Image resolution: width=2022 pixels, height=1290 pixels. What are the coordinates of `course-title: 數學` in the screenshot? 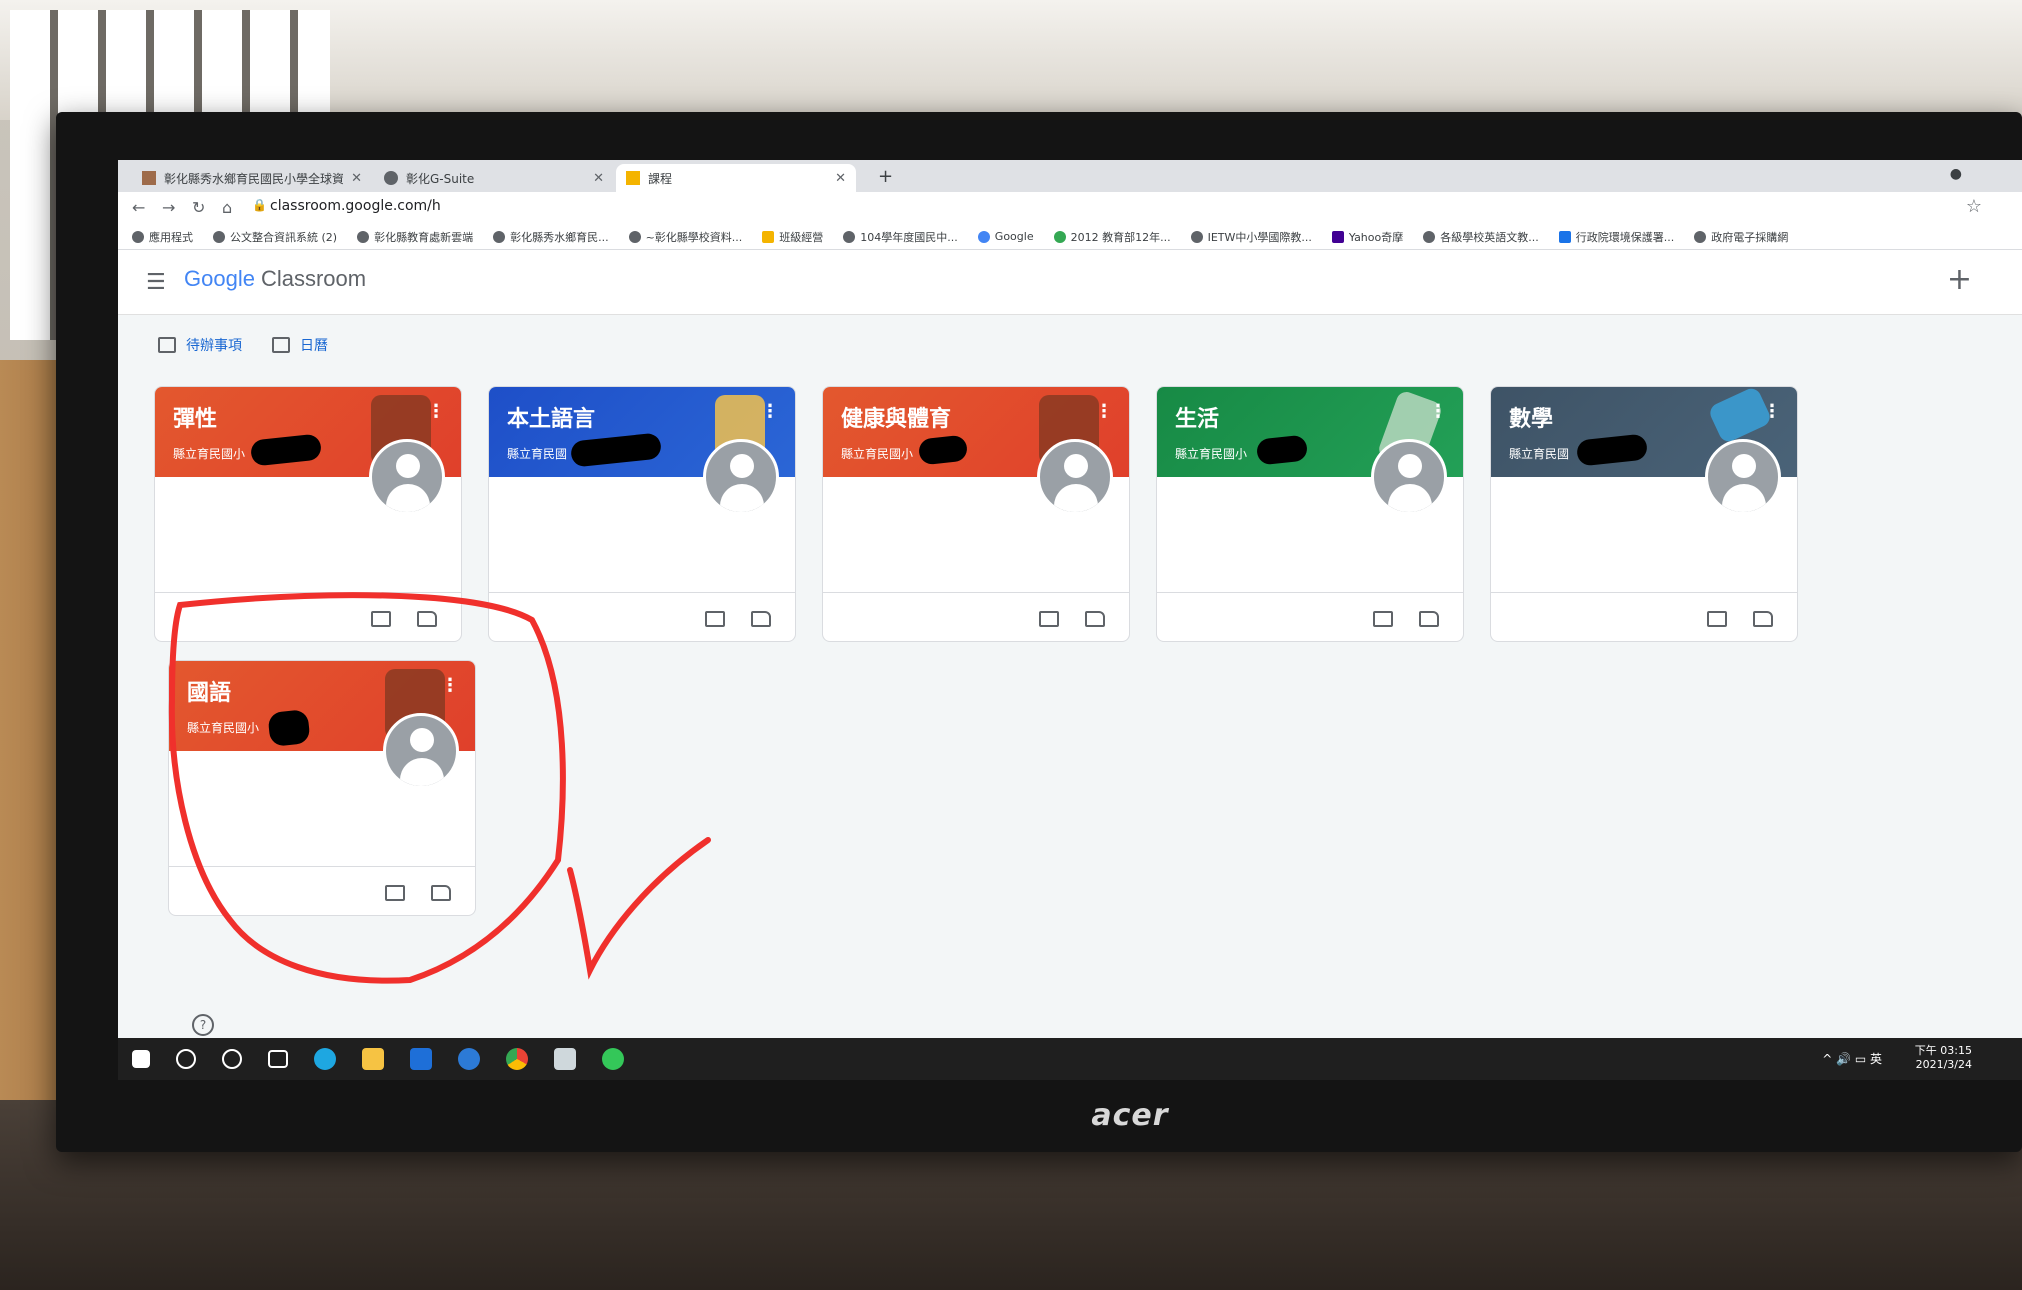 It's located at (1531, 417).